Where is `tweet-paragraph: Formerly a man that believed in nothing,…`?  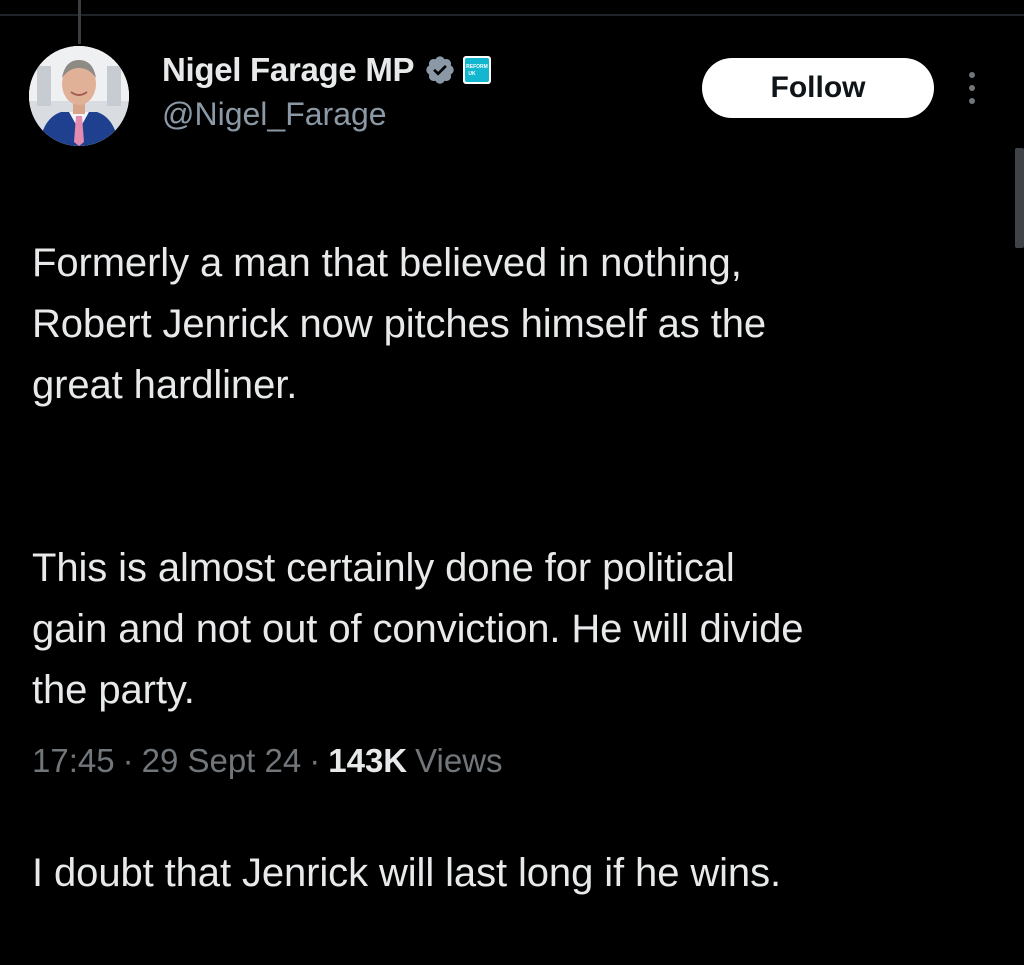 tweet-paragraph: Formerly a man that believed in nothing,… is located at coordinates (399, 324).